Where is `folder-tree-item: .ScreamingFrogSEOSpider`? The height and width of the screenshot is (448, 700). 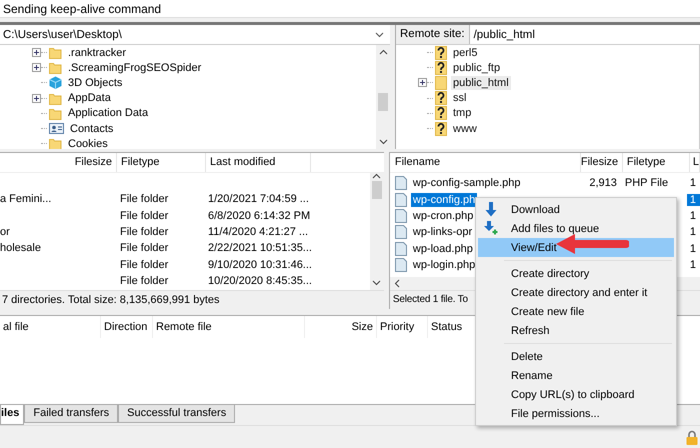
folder-tree-item: .ScreamingFrogSEOSpider is located at coordinates (135, 67).